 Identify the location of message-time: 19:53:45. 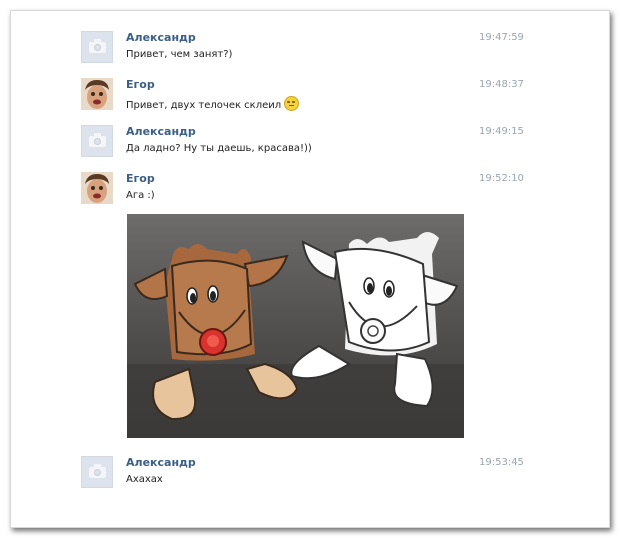
(501, 462).